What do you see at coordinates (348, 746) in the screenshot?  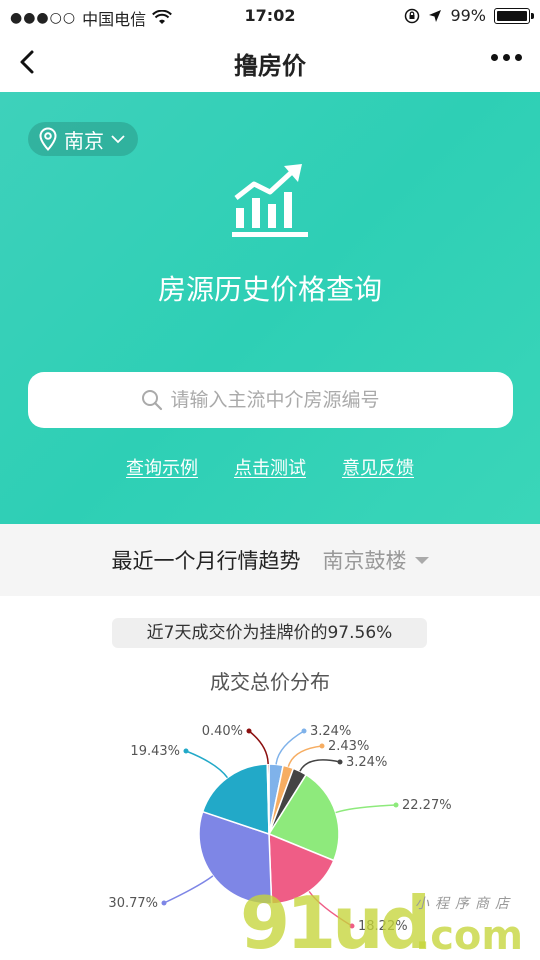 I see `pie-label: 2.43%` at bounding box center [348, 746].